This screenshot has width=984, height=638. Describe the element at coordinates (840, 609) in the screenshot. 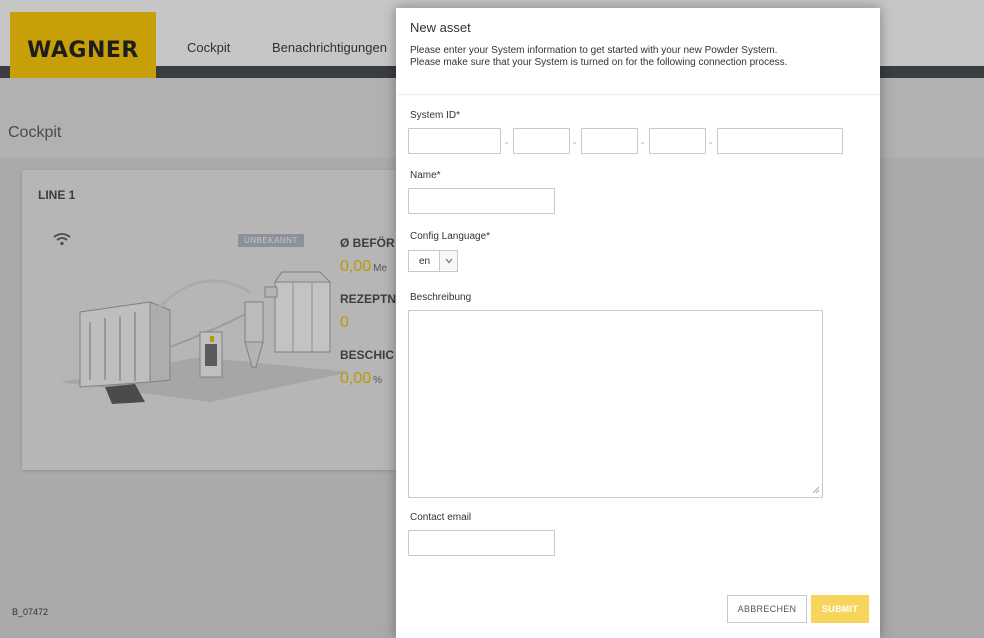

I see `submit-button: SUBMIT` at that location.